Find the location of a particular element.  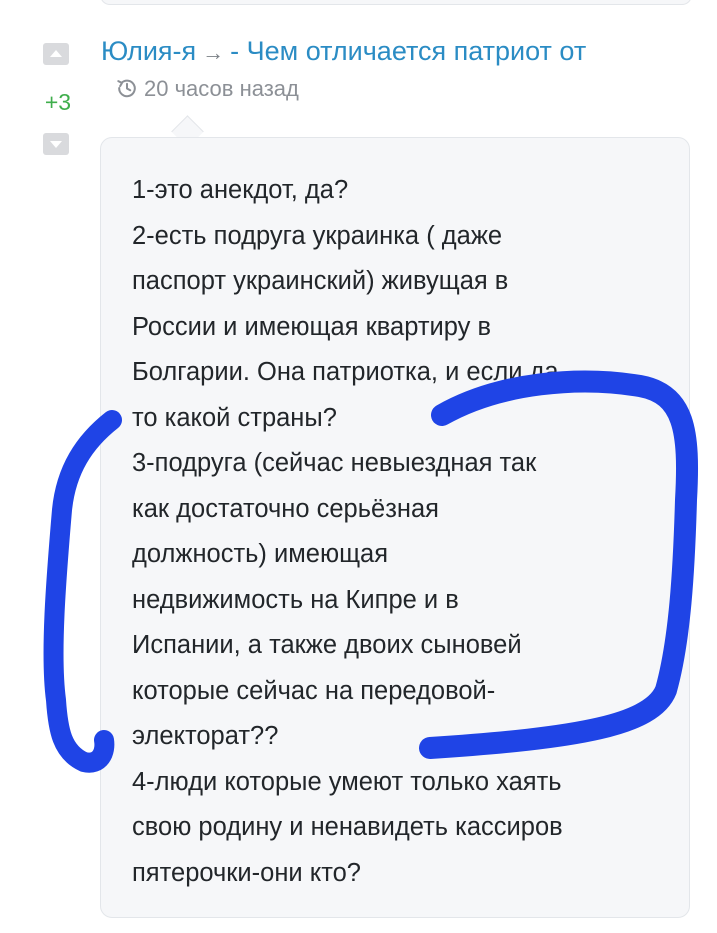

comment-body-line: недвижимость на Кипре и в is located at coordinates (295, 599).